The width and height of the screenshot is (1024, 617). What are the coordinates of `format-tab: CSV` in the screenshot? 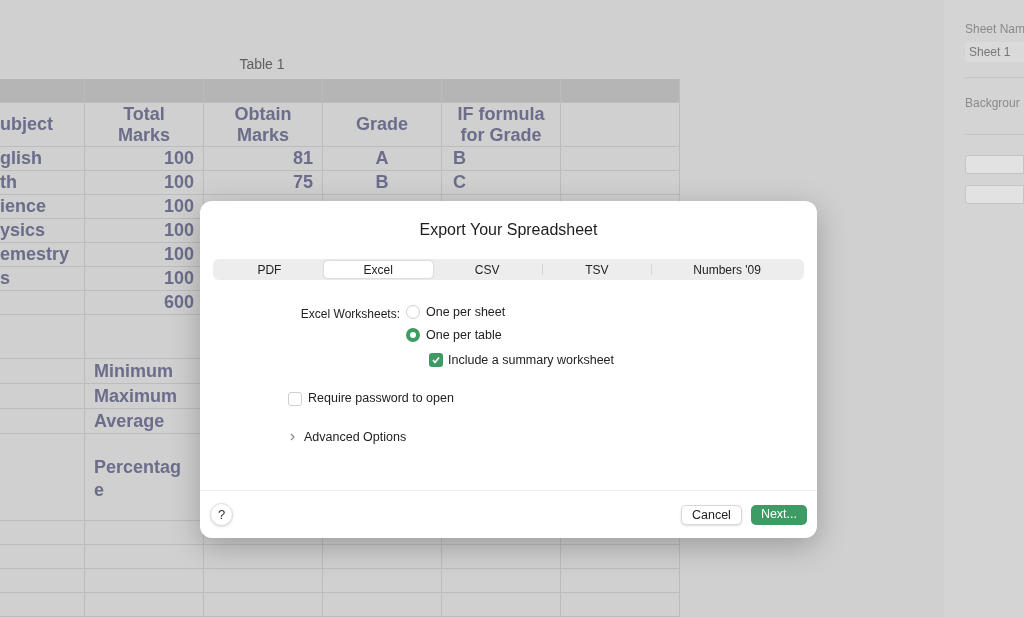 It's located at (487, 269).